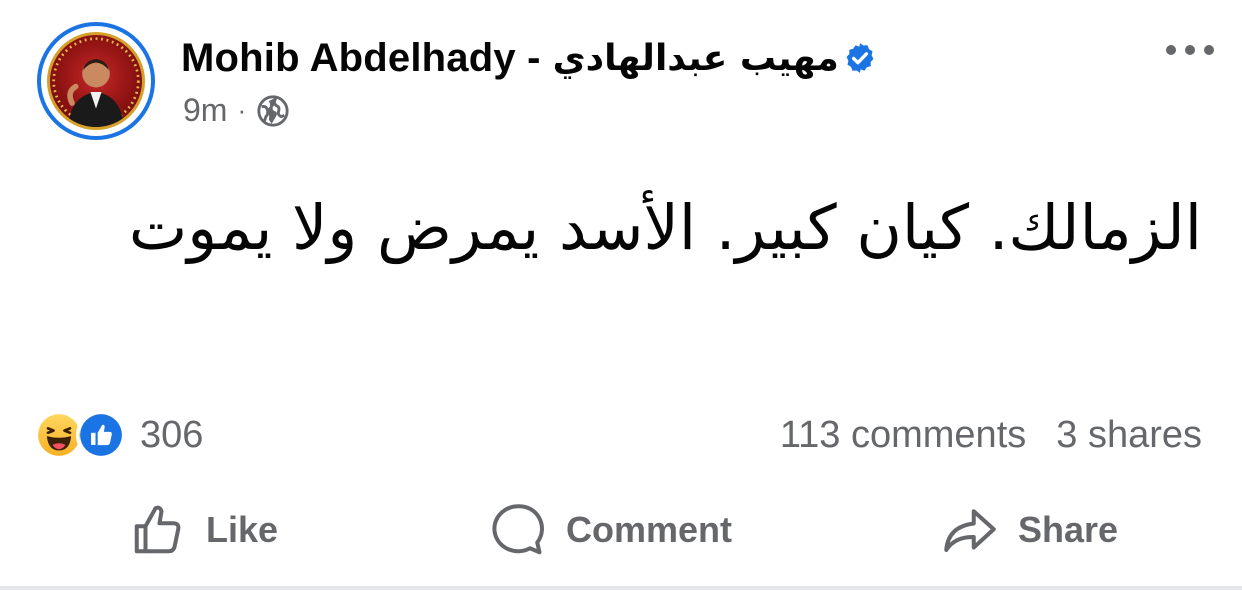 The width and height of the screenshot is (1242, 590). I want to click on verified-badge-icon, so click(860, 58).